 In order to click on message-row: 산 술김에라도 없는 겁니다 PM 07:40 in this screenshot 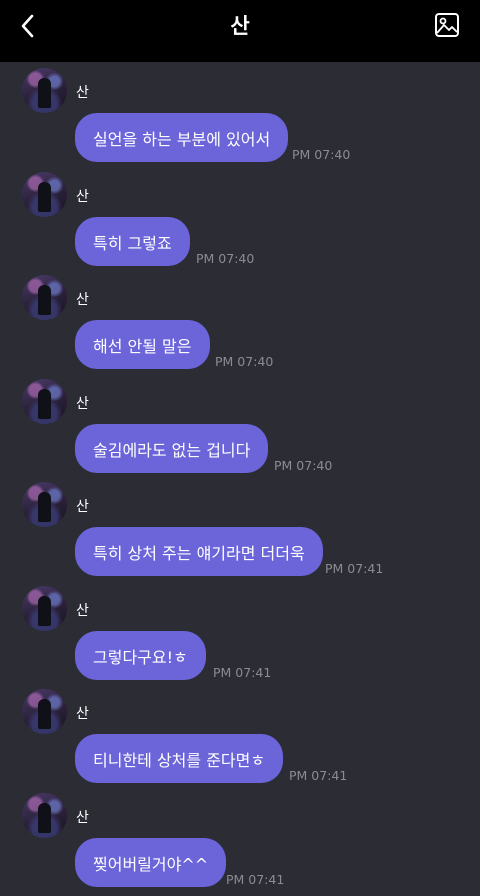, I will do `click(240, 425)`.